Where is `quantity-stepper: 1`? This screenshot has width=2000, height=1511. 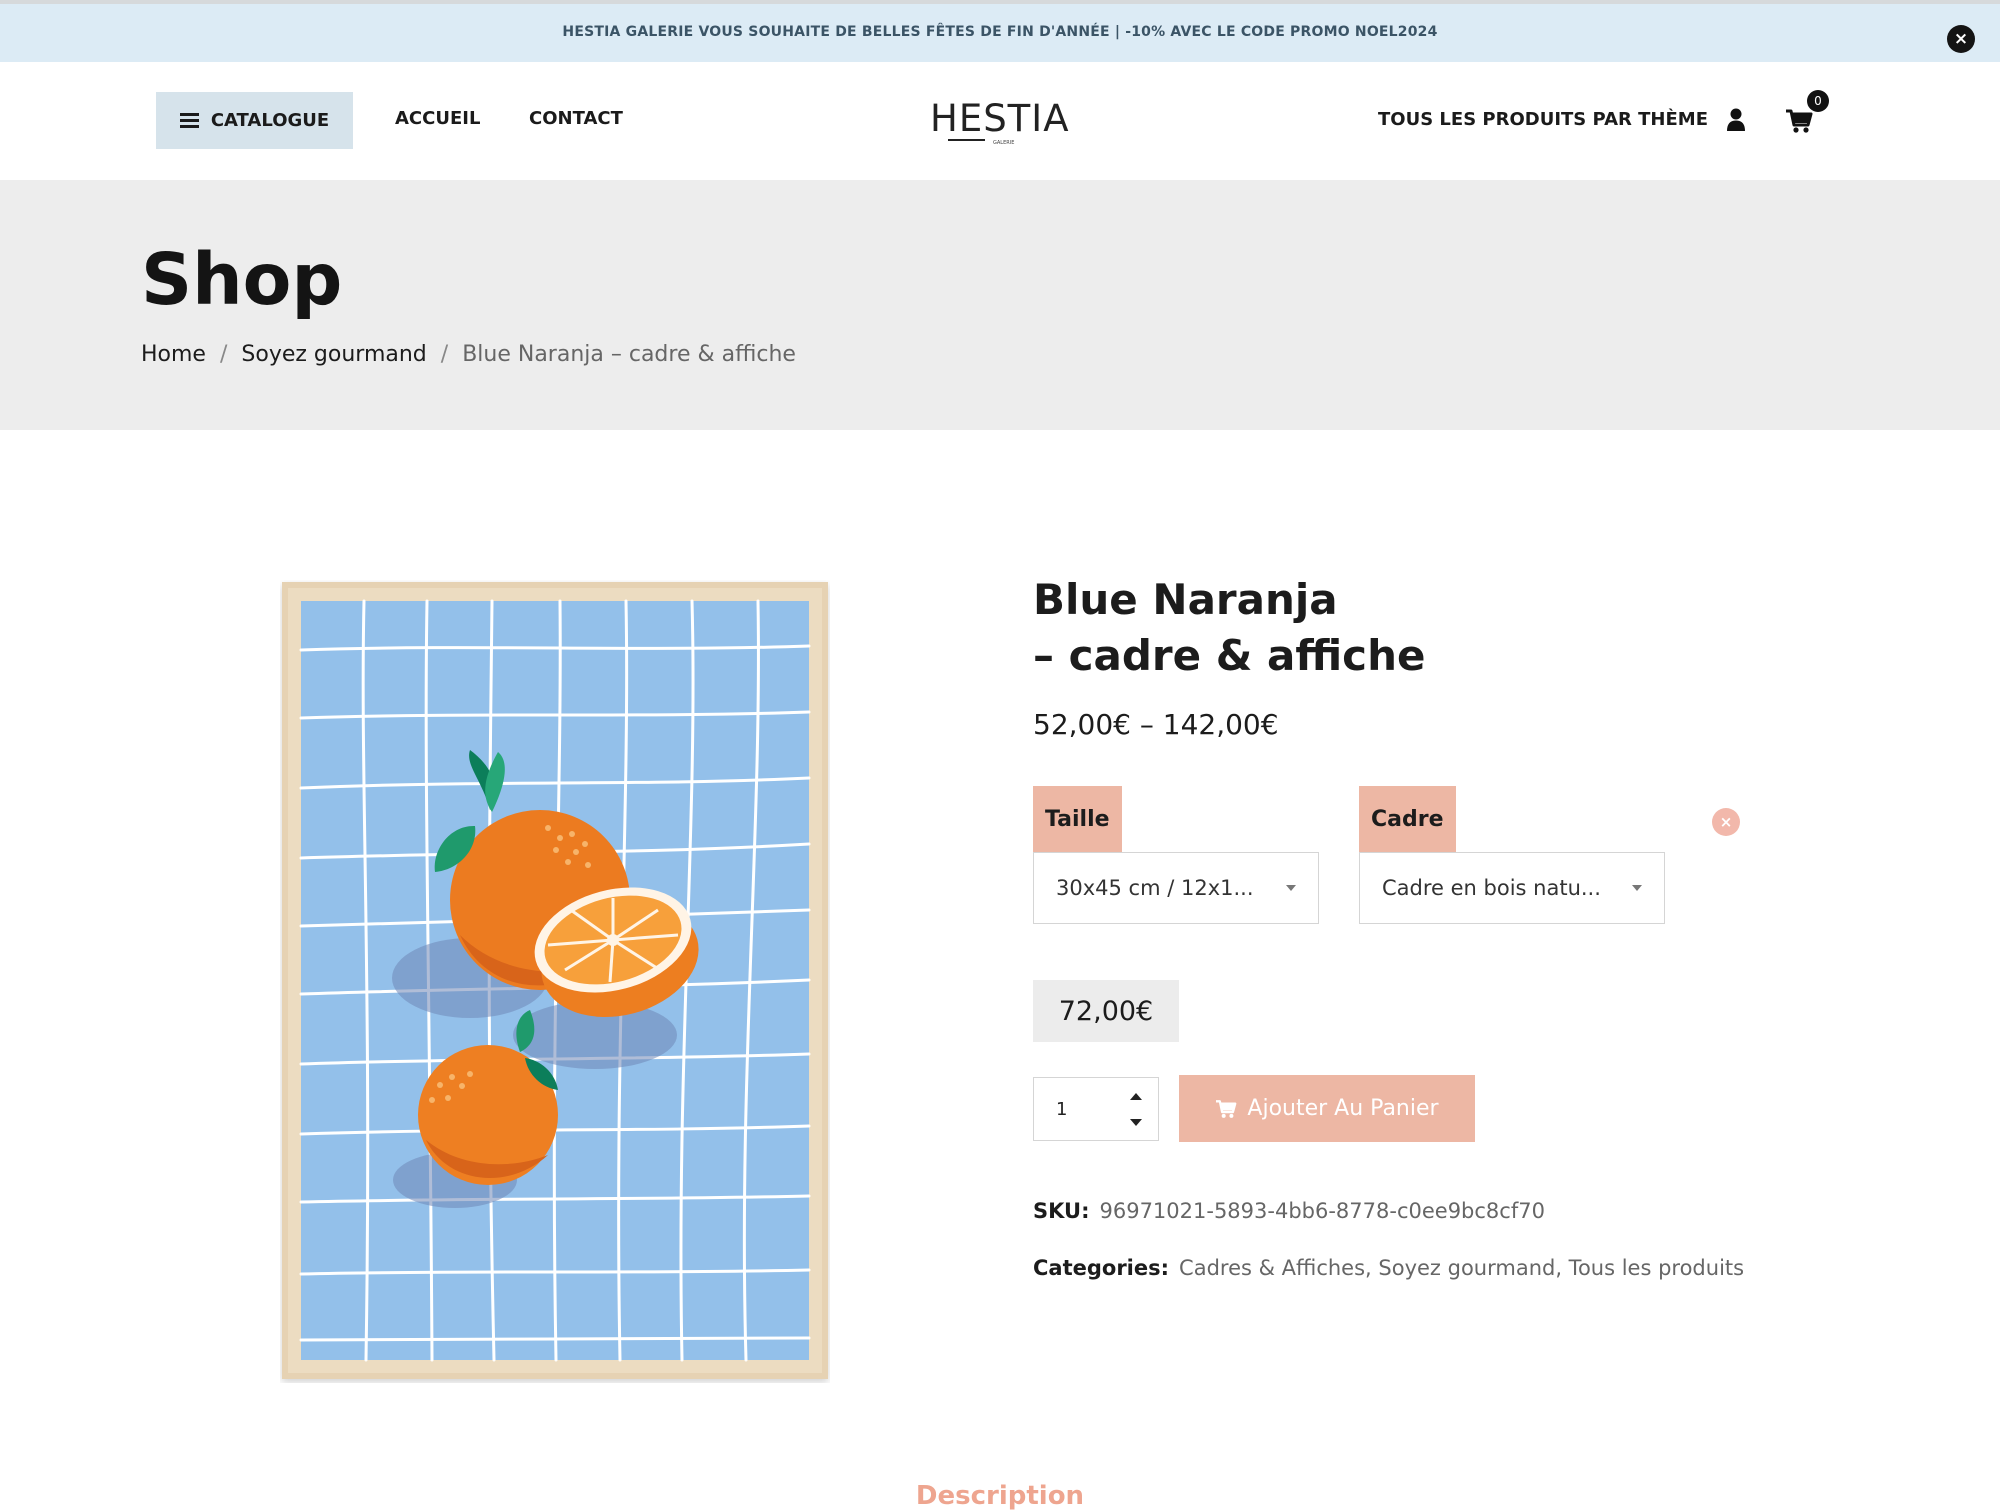 quantity-stepper: 1 is located at coordinates (1096, 1109).